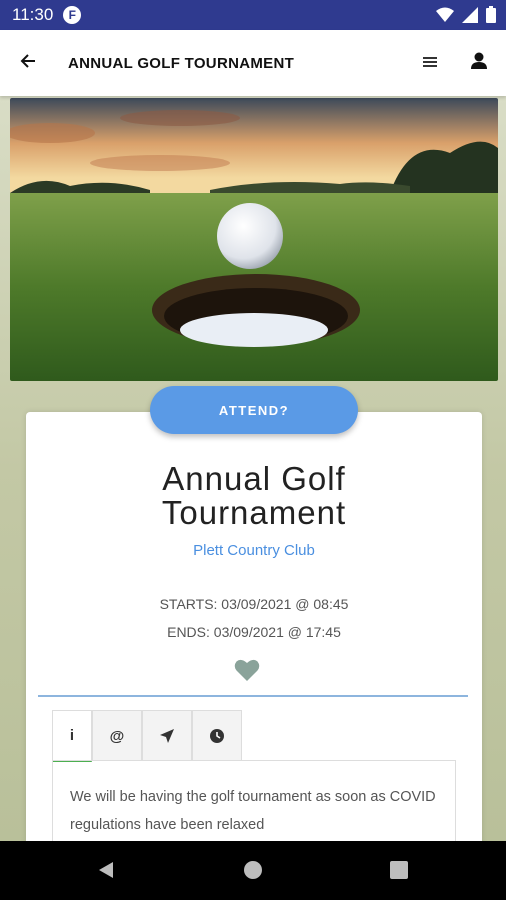  What do you see at coordinates (247, 670) in the screenshot?
I see `favorite-heart-icon` at bounding box center [247, 670].